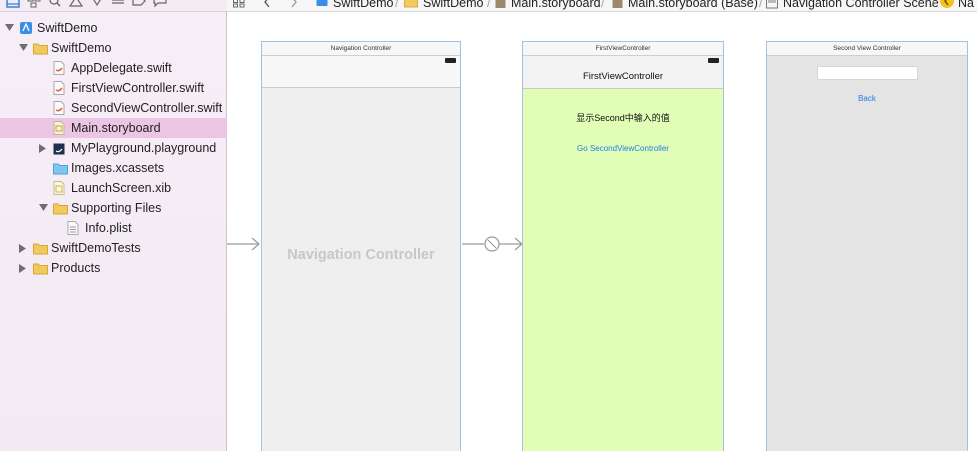 This screenshot has height=451, width=977. What do you see at coordinates (113, 268) in the screenshot?
I see `navigator-row: Products` at bounding box center [113, 268].